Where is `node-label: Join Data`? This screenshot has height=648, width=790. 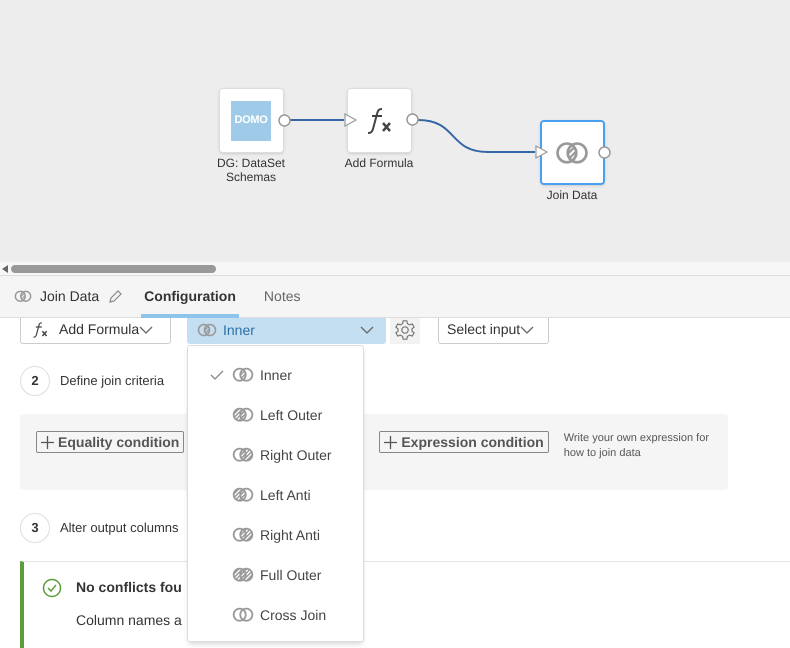
node-label: Join Data is located at coordinates (572, 195).